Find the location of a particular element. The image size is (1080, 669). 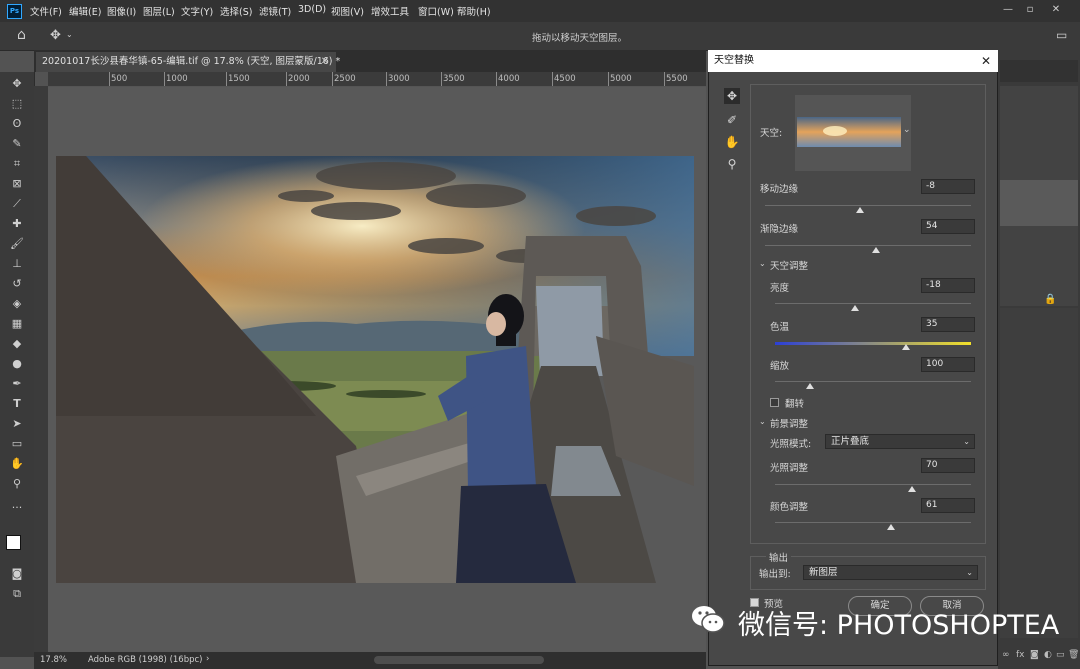

temperature-value: 35 is located at coordinates (948, 324).